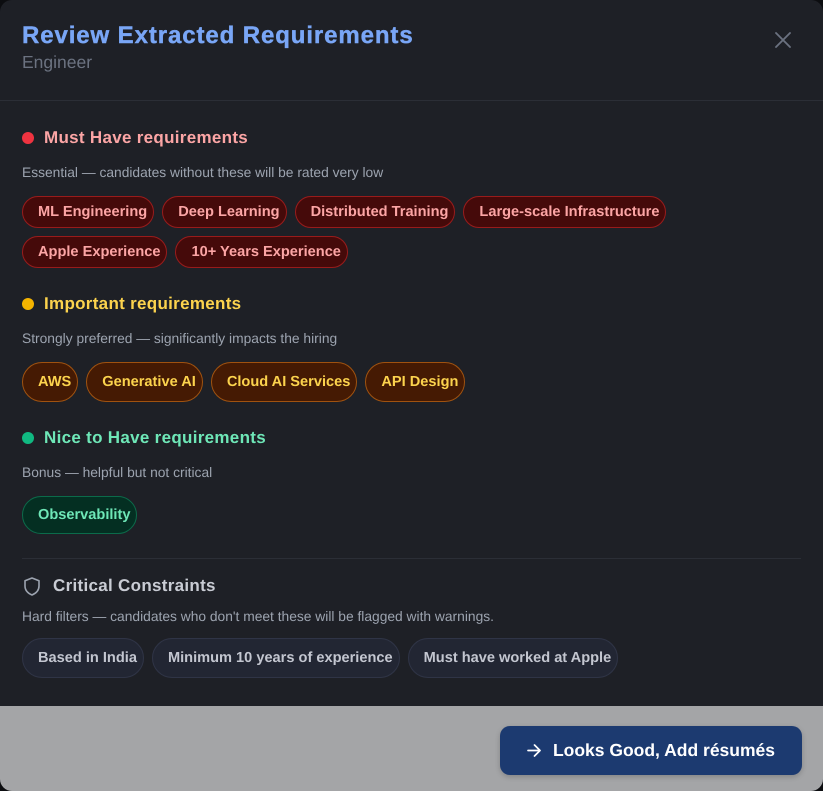 The height and width of the screenshot is (791, 823). Describe the element at coordinates (258, 617) in the screenshot. I see `section-description: Hard filters — candidates who don't meet these will be flagged with warnings.` at that location.